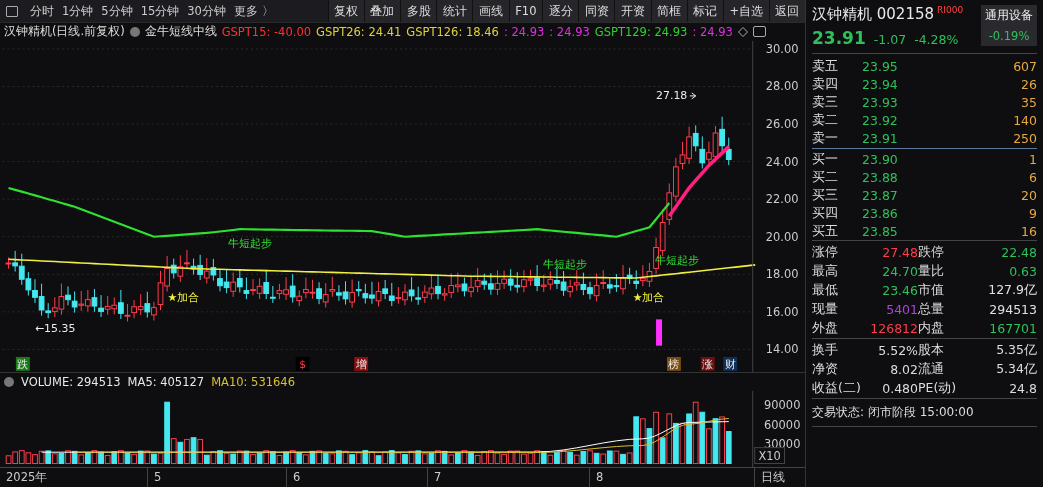 The width and height of the screenshot is (1043, 487). I want to click on event-marker: $, so click(302, 363).